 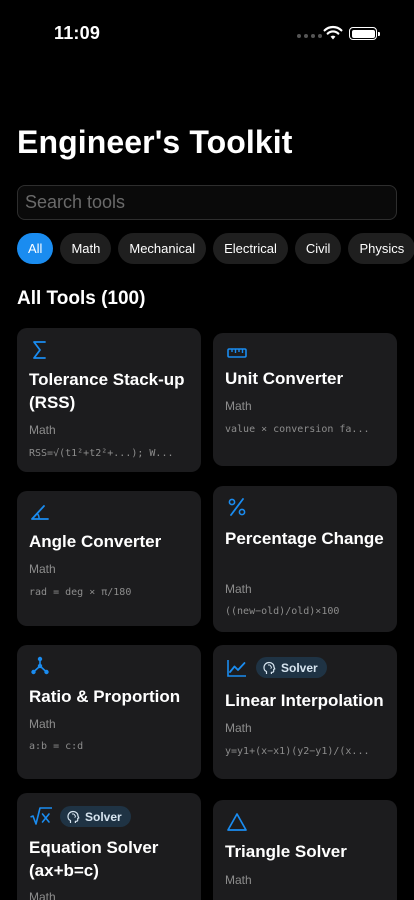 I want to click on tool-title: Linear Interpolation, so click(x=304, y=700).